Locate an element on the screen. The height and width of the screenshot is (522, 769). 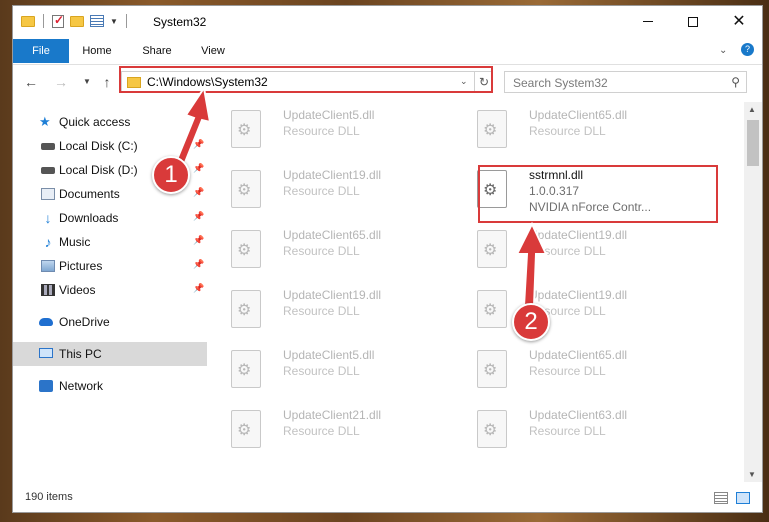
minimize-button is located at coordinates (648, 21).